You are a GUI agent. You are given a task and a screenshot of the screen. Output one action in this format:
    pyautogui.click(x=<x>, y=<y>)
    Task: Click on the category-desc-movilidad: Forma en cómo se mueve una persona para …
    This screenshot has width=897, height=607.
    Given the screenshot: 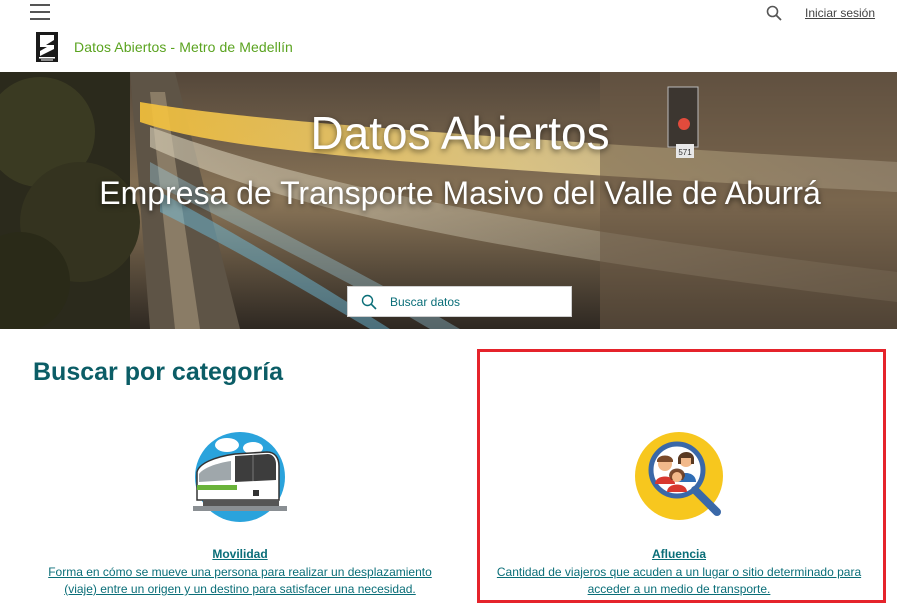 What is the action you would take?
    pyautogui.click(x=240, y=581)
    